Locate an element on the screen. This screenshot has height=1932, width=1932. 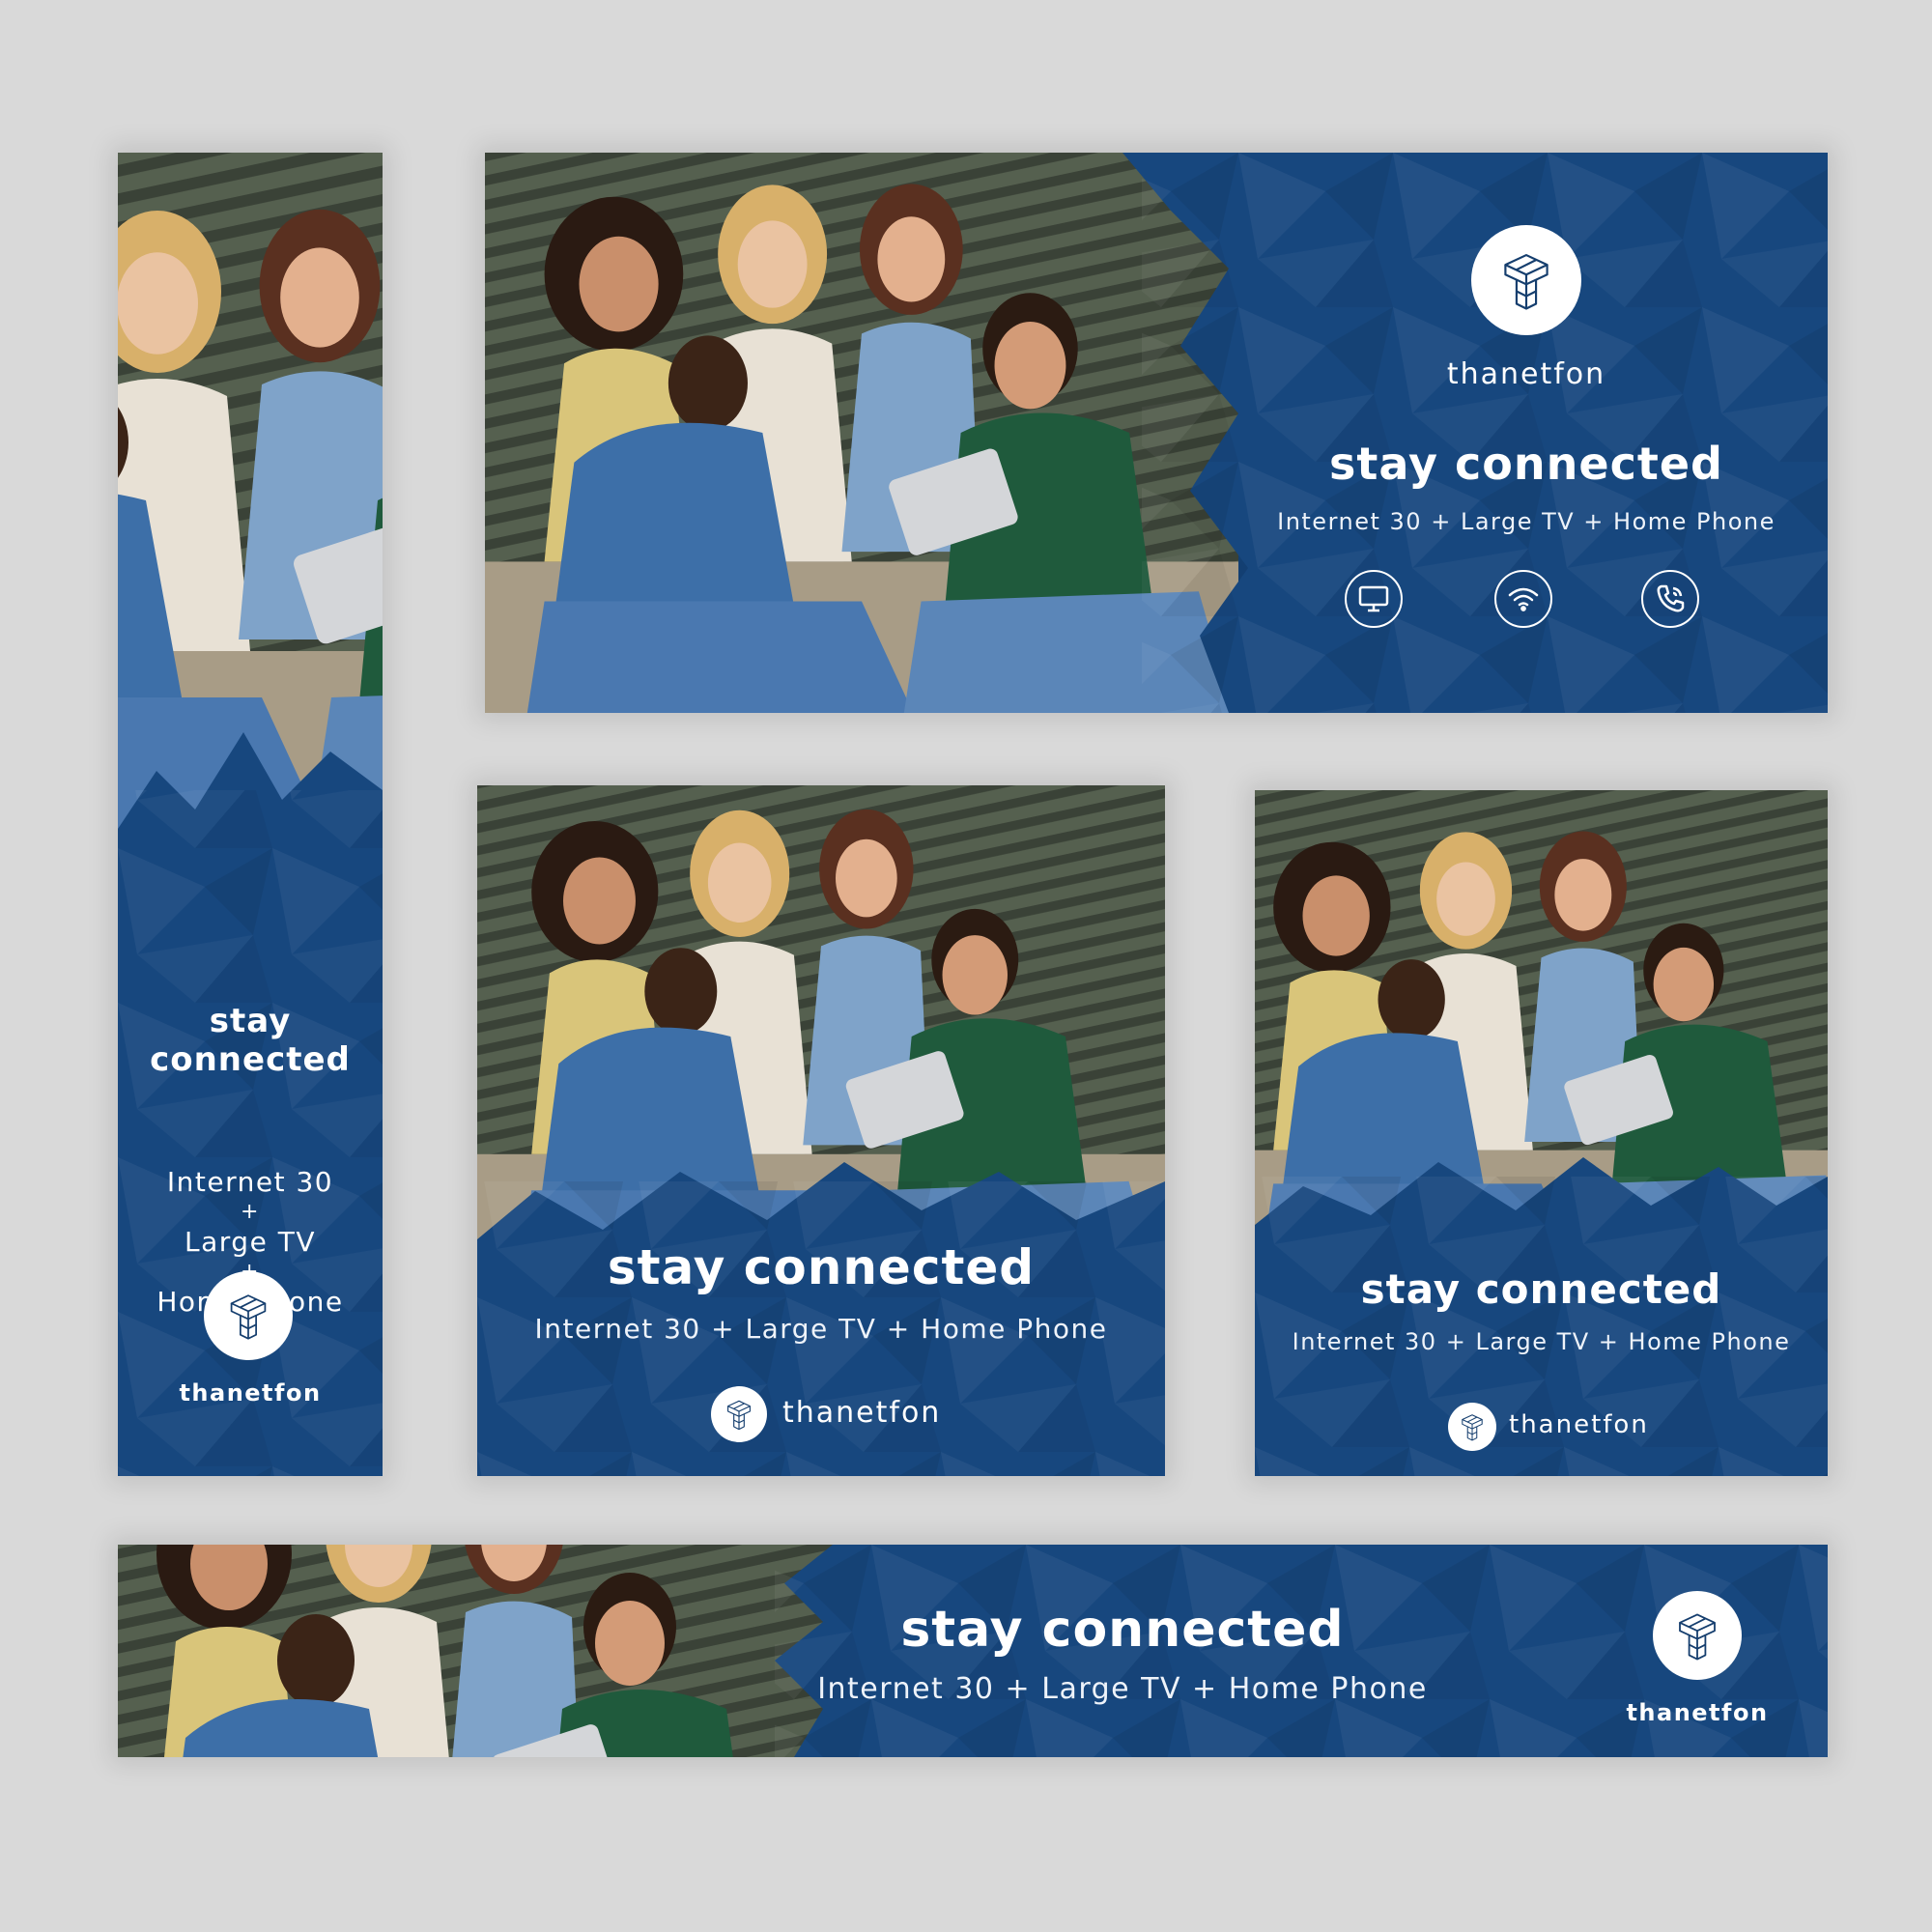
tagline-word: connected is located at coordinates (250, 1059).